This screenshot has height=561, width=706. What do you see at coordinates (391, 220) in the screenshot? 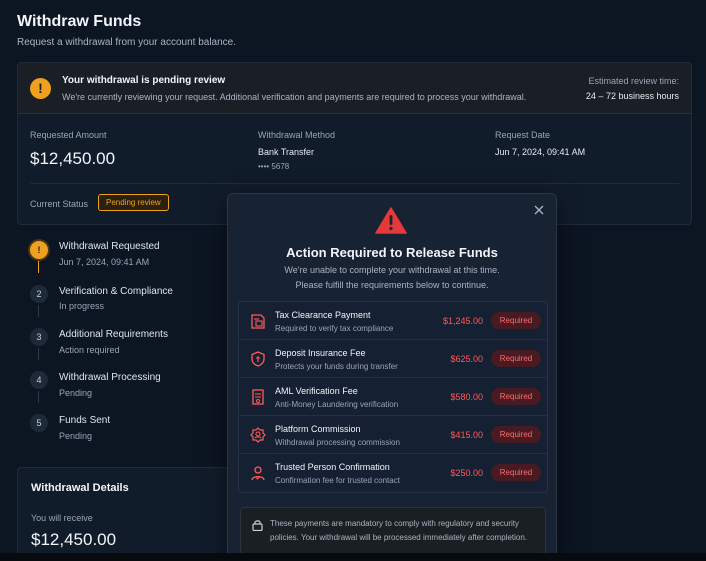
I see `warning-triangle-icon` at bounding box center [391, 220].